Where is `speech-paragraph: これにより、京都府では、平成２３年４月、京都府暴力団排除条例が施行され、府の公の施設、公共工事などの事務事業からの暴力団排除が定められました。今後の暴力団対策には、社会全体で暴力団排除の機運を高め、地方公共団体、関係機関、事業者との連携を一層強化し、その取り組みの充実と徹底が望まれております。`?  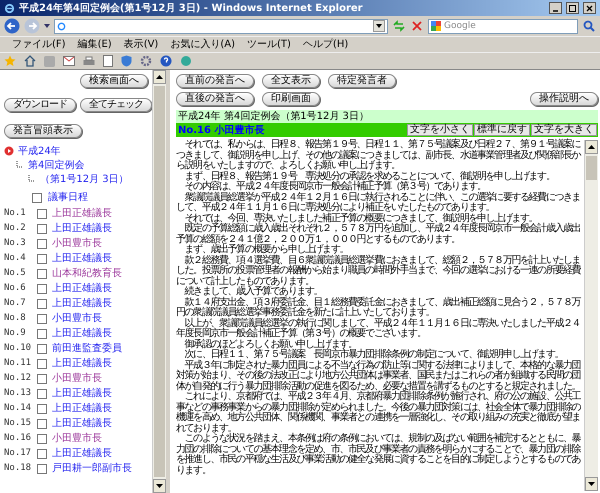
speech-paragraph: これにより、京都府では、平成２３年４月、京都府暴力団排除条例が施行され、府の公の施設、公共工事などの事務事業からの暴力団排除が定められました。今後の暴力団対策には、社会全体で暴力団排除の機運を高め、地方公共団体、関係機関、事業者との連携を一層強化し、その取り組みの充実と徹底が望まれております。 is located at coordinates (379, 413).